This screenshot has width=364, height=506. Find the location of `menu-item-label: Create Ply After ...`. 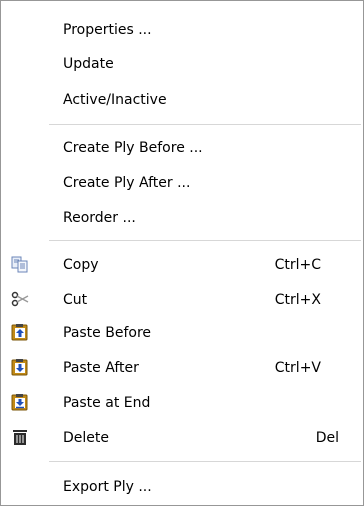

menu-item-label: Create Ply After ... is located at coordinates (127, 182).